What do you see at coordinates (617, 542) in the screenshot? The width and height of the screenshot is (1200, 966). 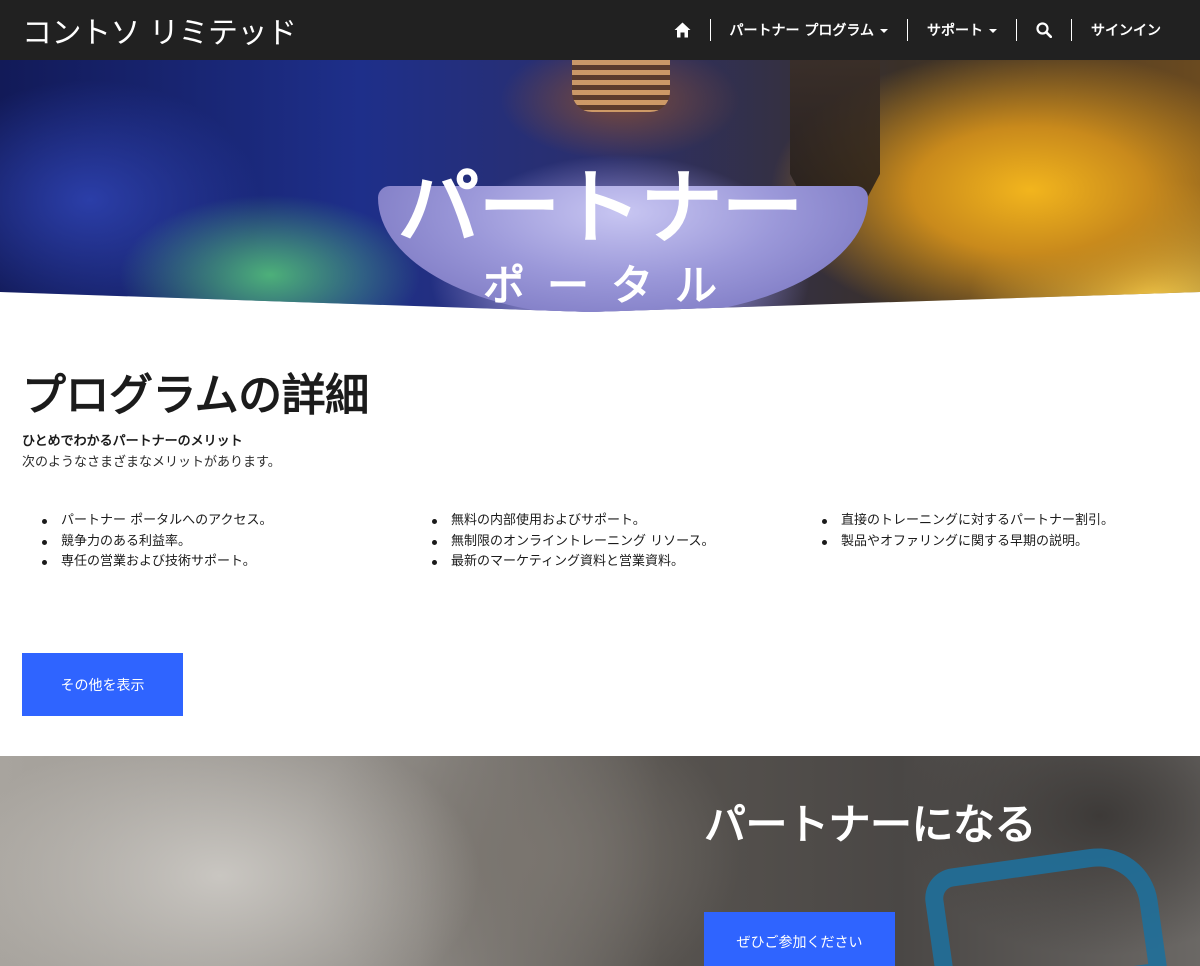 I see `benefit-item: 無制限のオンライントレーニング リソース。` at bounding box center [617, 542].